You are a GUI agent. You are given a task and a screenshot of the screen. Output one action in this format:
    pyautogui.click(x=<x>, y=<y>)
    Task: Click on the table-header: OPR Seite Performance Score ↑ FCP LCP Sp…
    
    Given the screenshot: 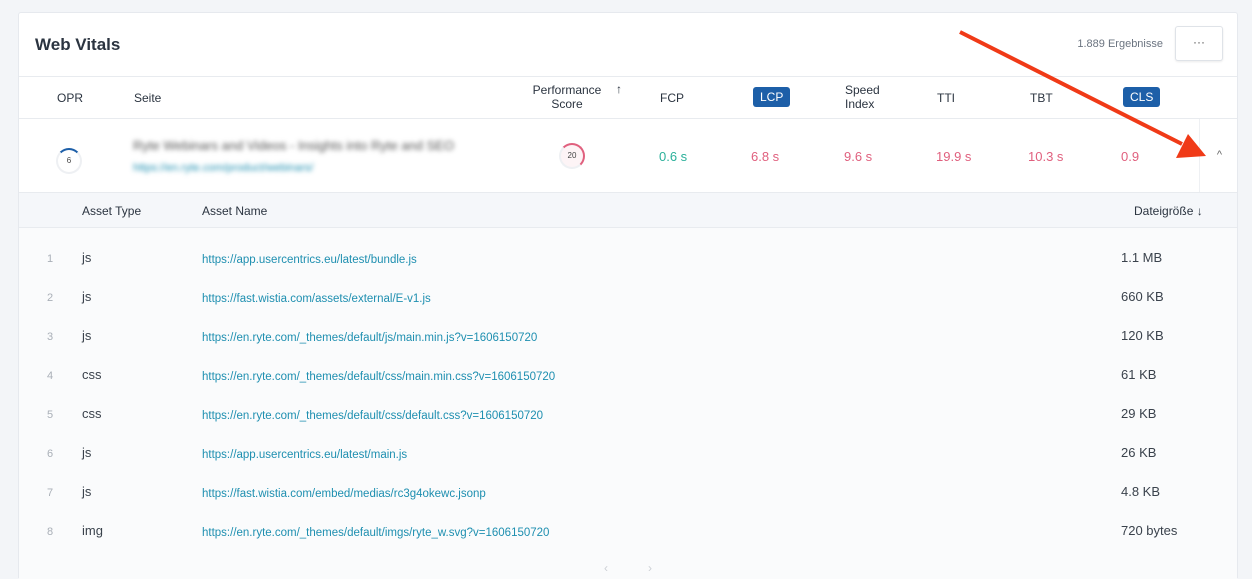 What is the action you would take?
    pyautogui.click(x=628, y=98)
    